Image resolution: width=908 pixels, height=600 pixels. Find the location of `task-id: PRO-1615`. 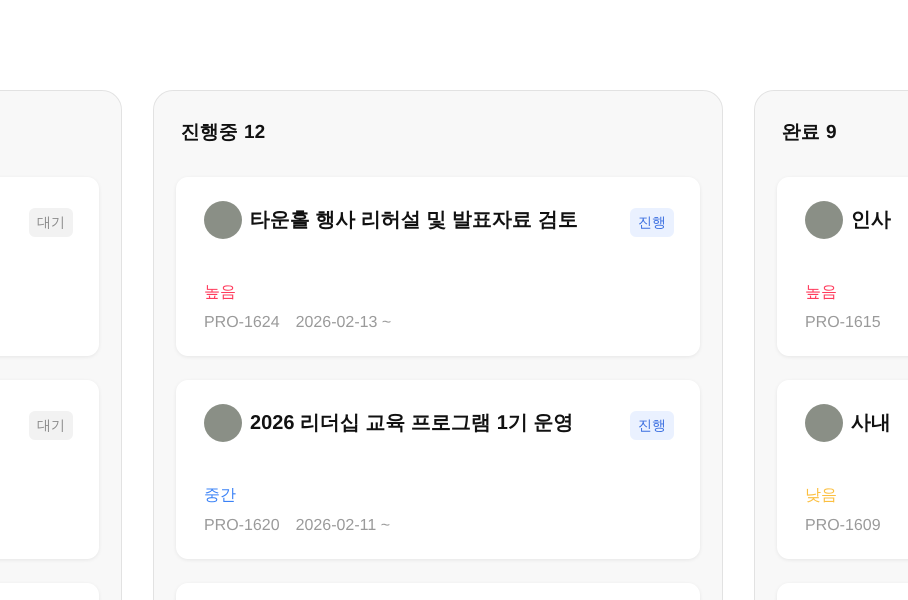

task-id: PRO-1615 is located at coordinates (843, 323).